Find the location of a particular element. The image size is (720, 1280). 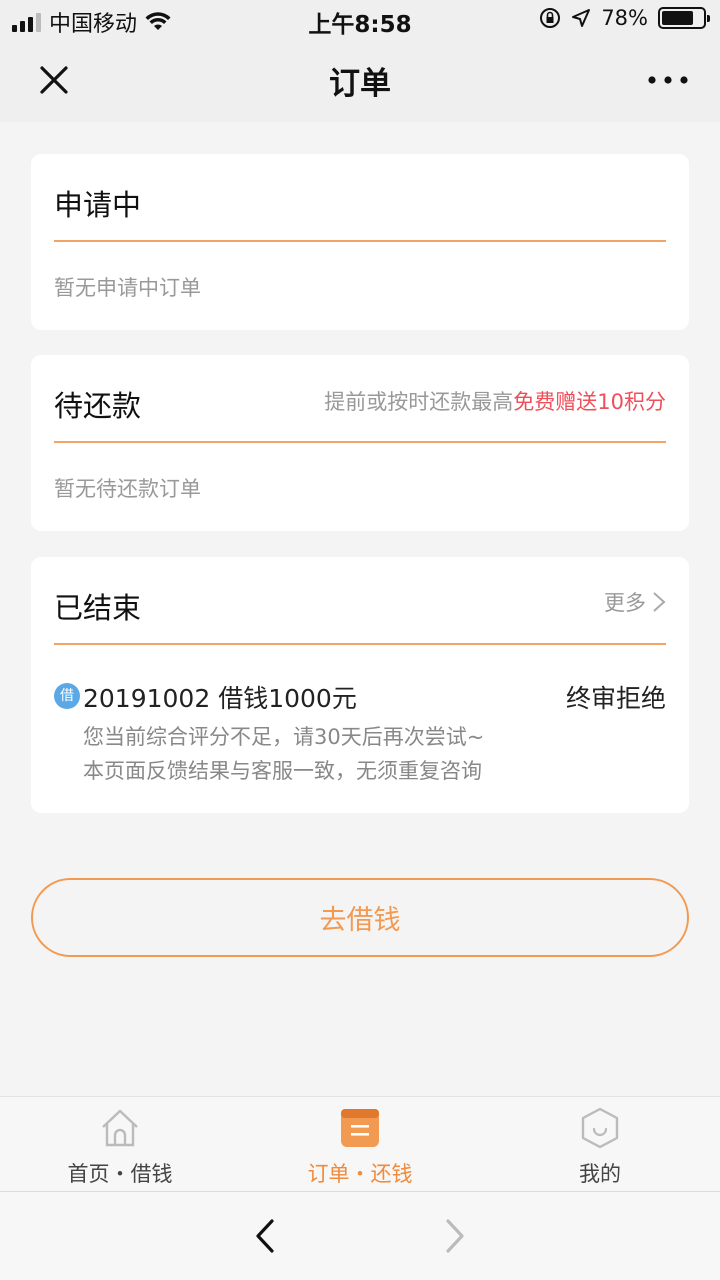

nav-bar: 订单 is located at coordinates (360, 81).